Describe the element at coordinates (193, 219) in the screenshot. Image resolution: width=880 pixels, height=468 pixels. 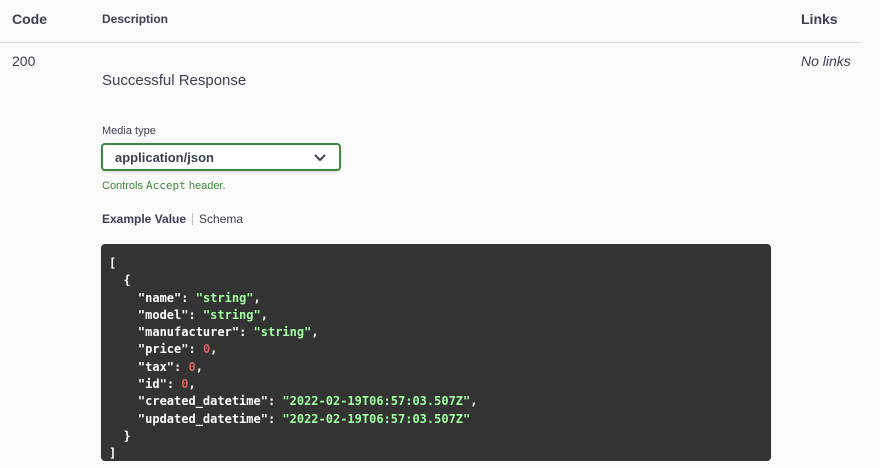
I see `tab-divider` at that location.